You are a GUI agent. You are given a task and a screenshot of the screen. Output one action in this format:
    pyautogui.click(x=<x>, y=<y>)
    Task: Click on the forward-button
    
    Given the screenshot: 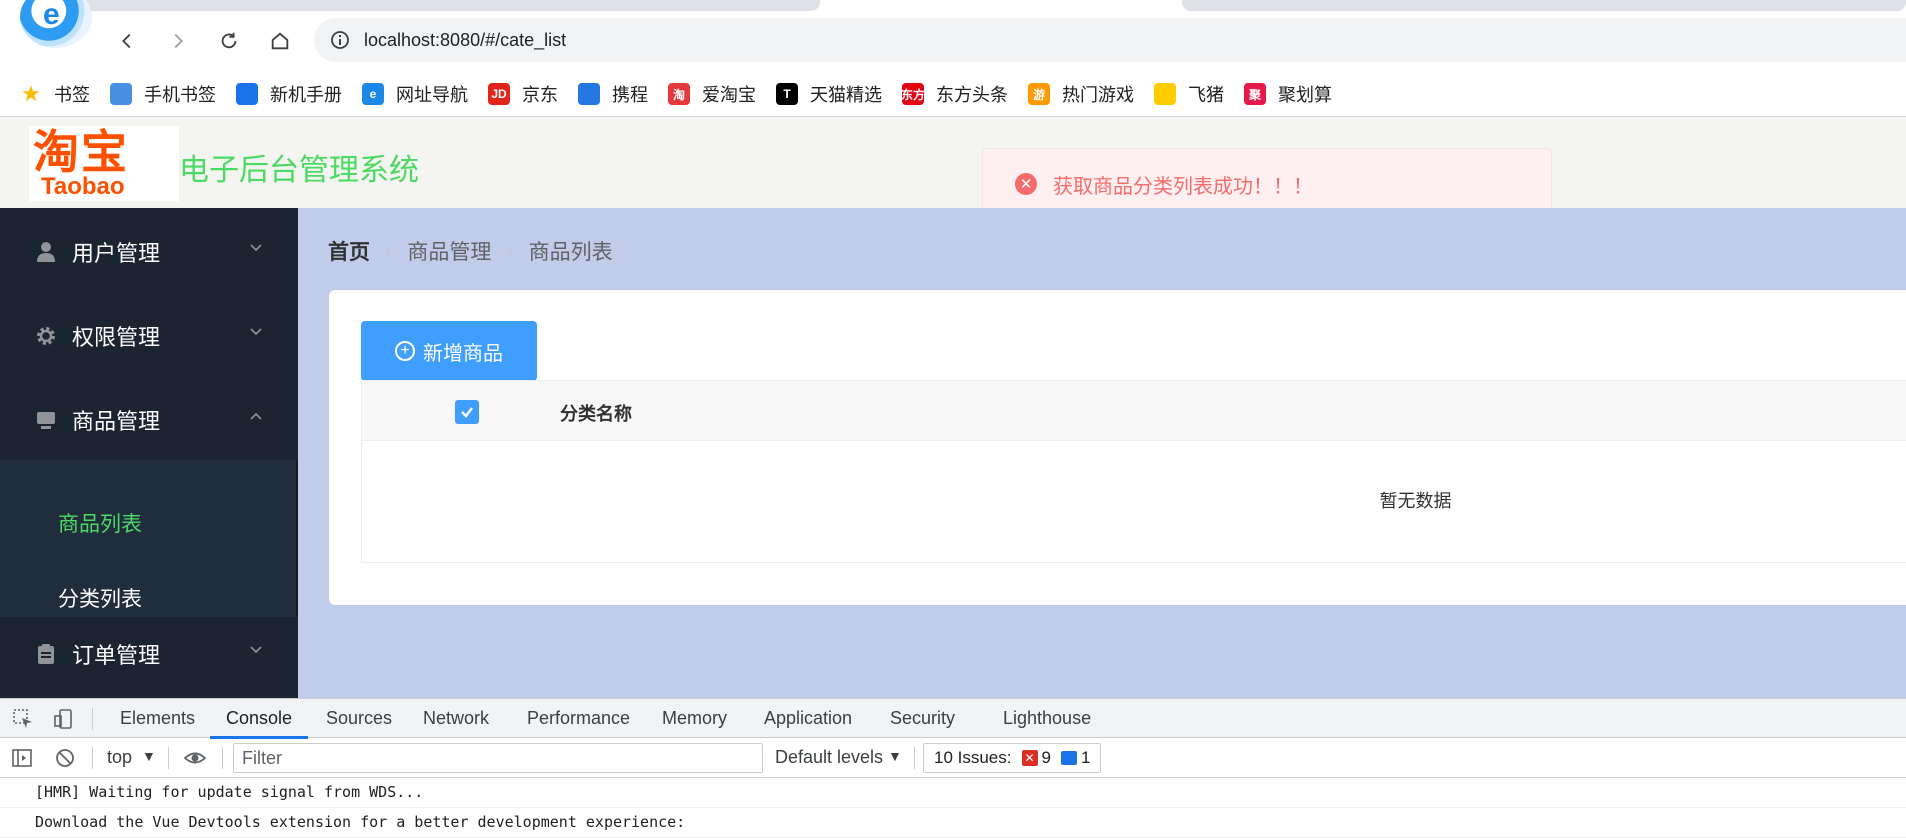 What is the action you would take?
    pyautogui.click(x=178, y=41)
    